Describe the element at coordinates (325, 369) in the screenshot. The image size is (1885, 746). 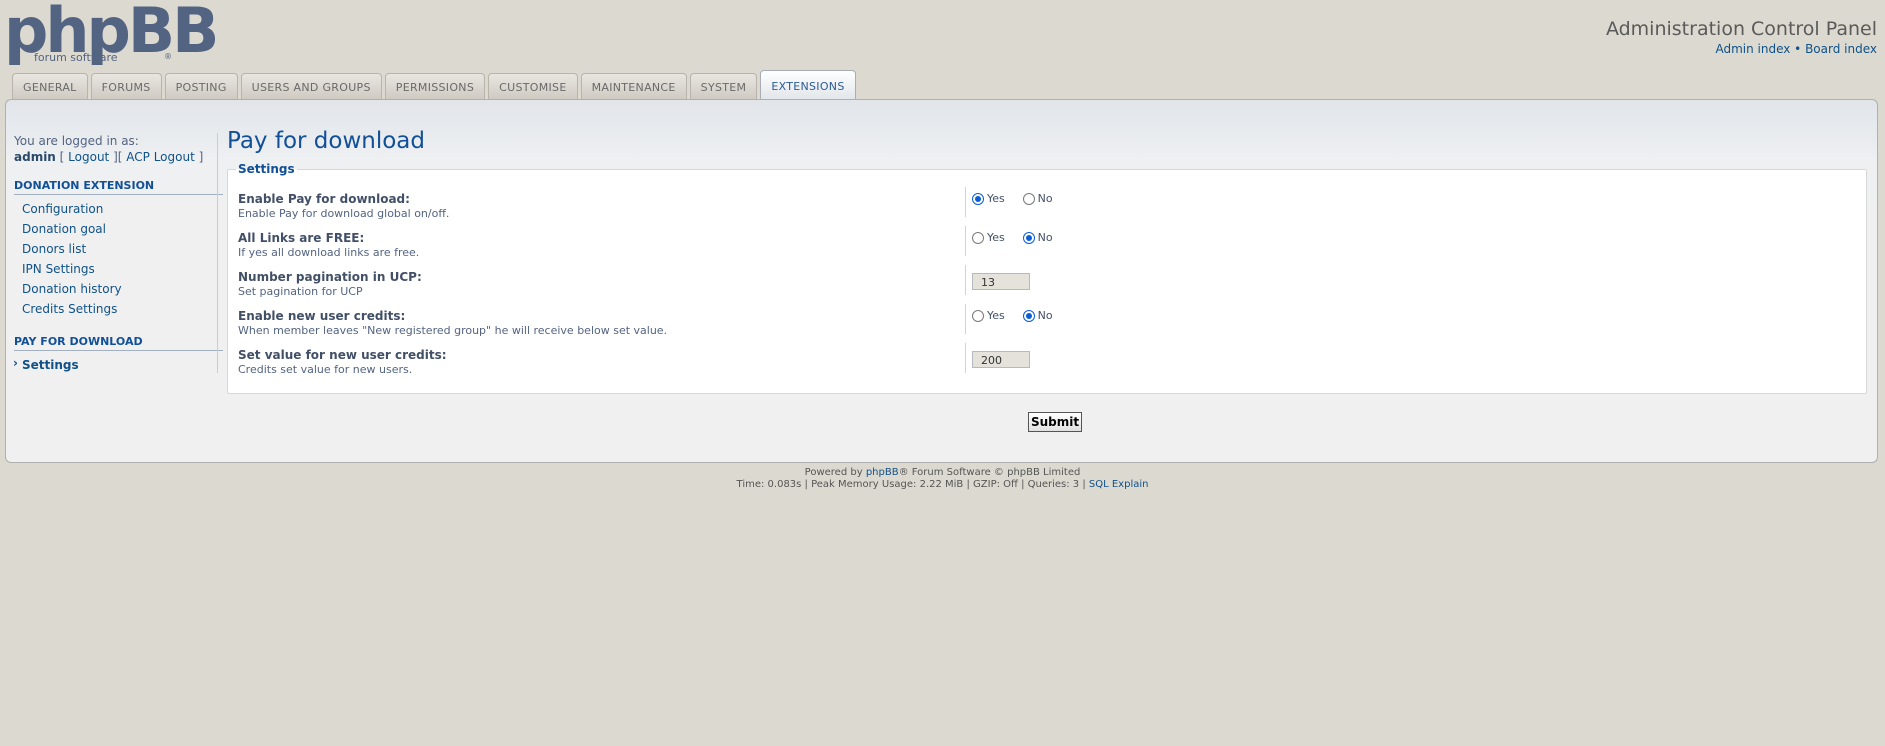
I see `setting-explain: Credits set value for new users.` at that location.